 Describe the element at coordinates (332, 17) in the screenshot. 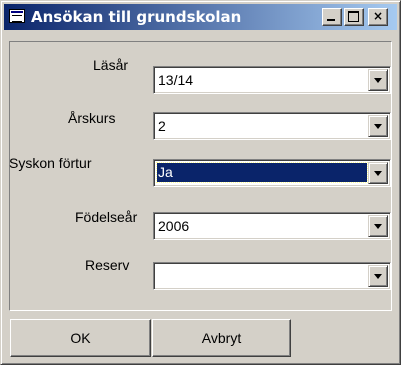

I see `minimize-button` at that location.